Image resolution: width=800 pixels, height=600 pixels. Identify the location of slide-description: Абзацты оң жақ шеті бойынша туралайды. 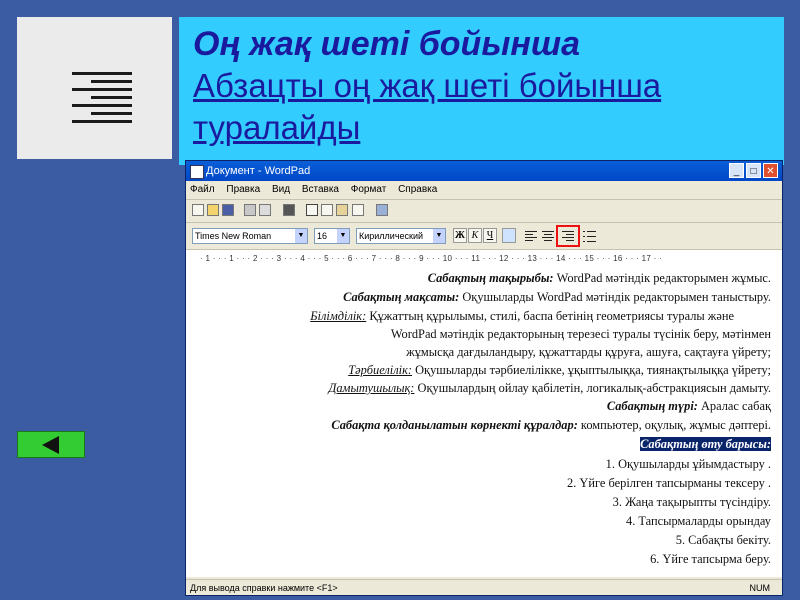
(427, 106).